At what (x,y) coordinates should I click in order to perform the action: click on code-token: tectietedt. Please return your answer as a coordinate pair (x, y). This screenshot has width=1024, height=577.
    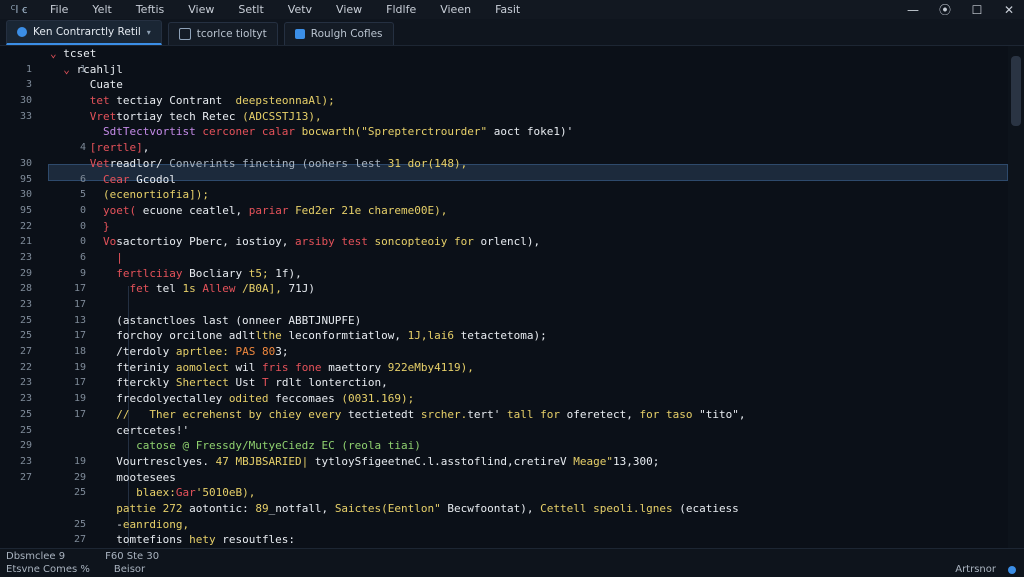
    Looking at the image, I should click on (384, 414).